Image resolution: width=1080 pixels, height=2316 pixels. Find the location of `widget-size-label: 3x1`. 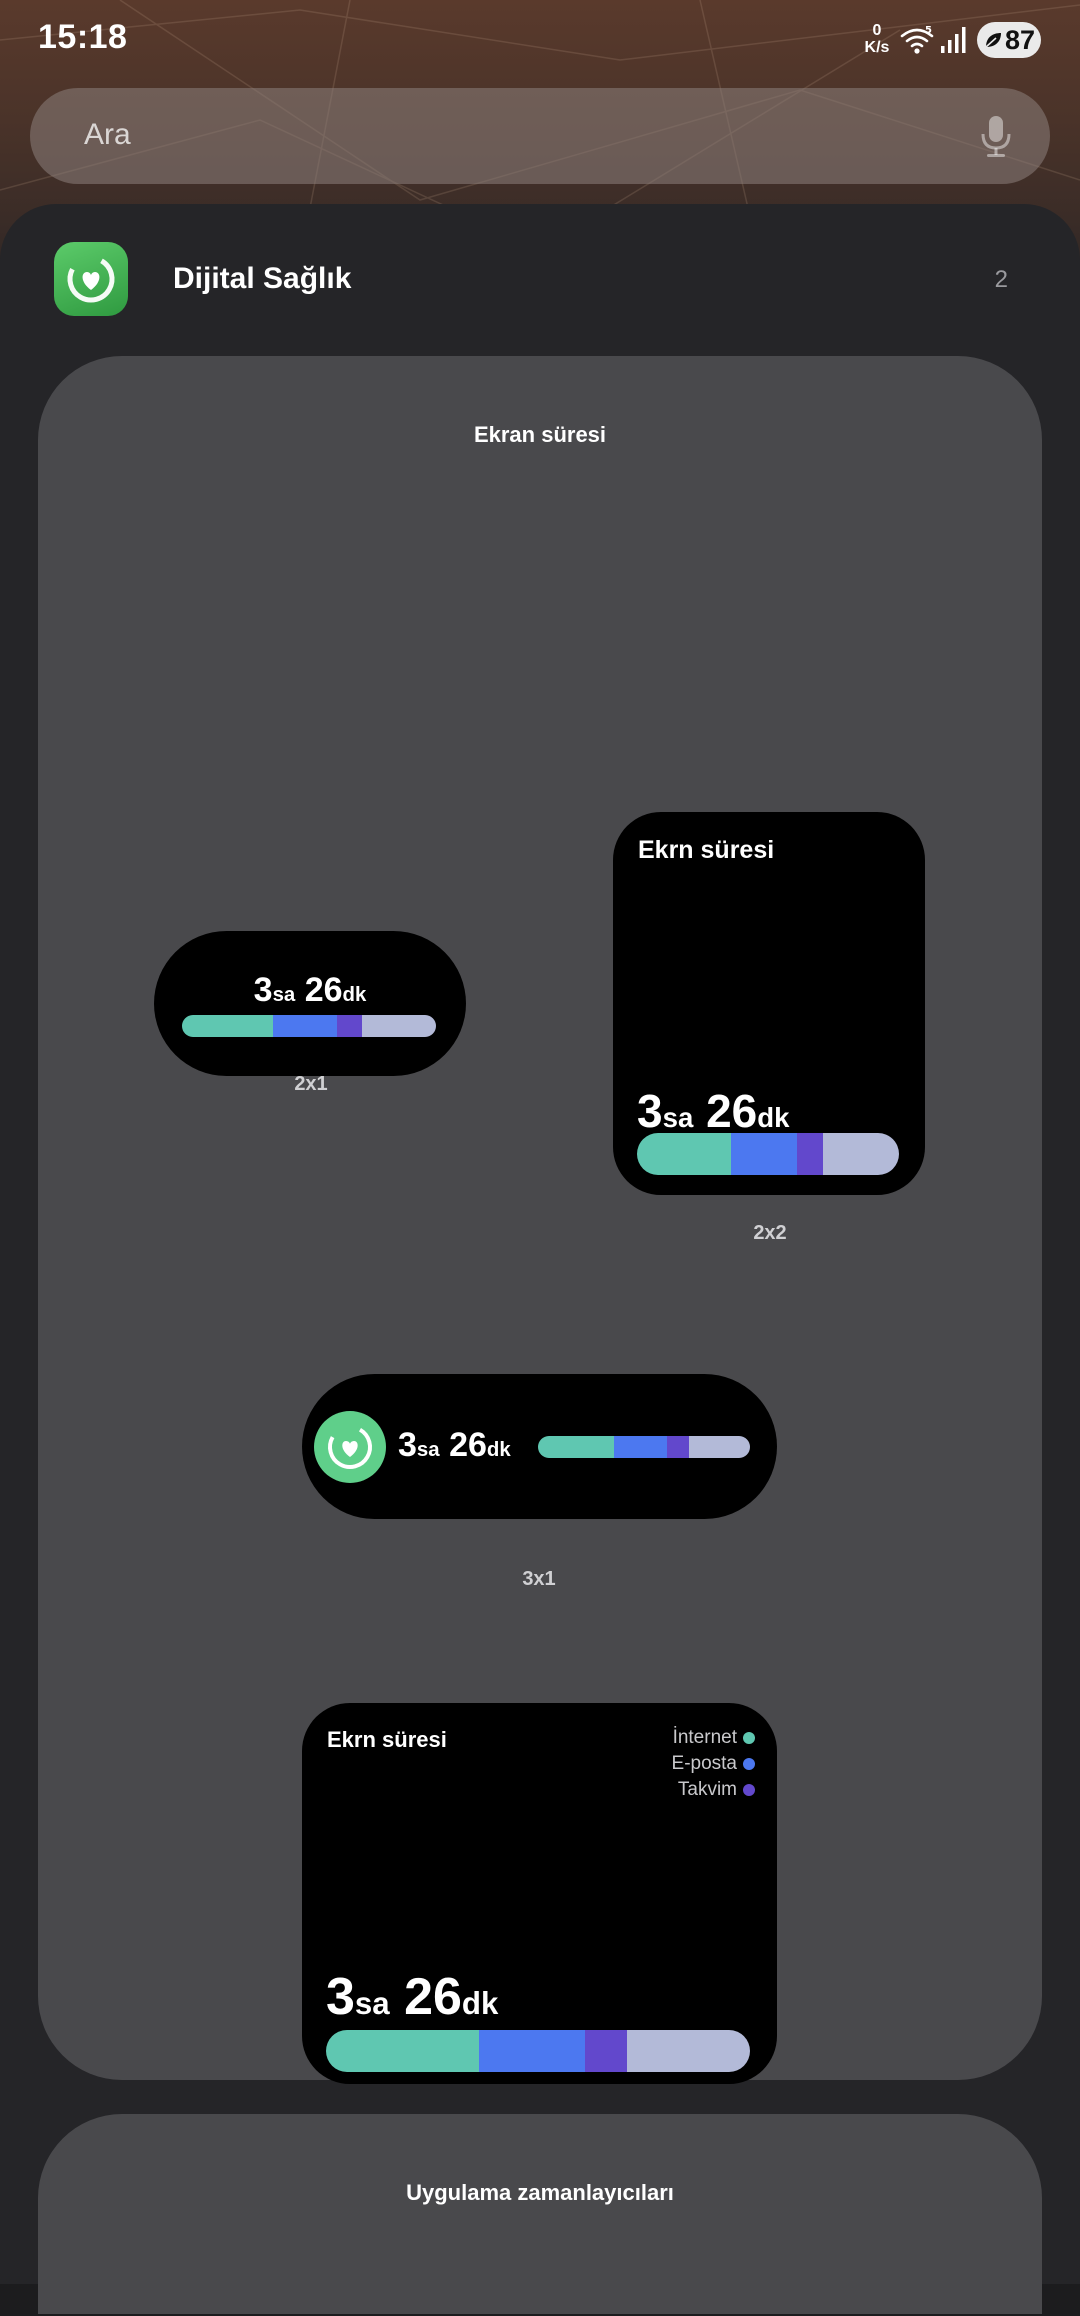

widget-size-label: 3x1 is located at coordinates (539, 1579).